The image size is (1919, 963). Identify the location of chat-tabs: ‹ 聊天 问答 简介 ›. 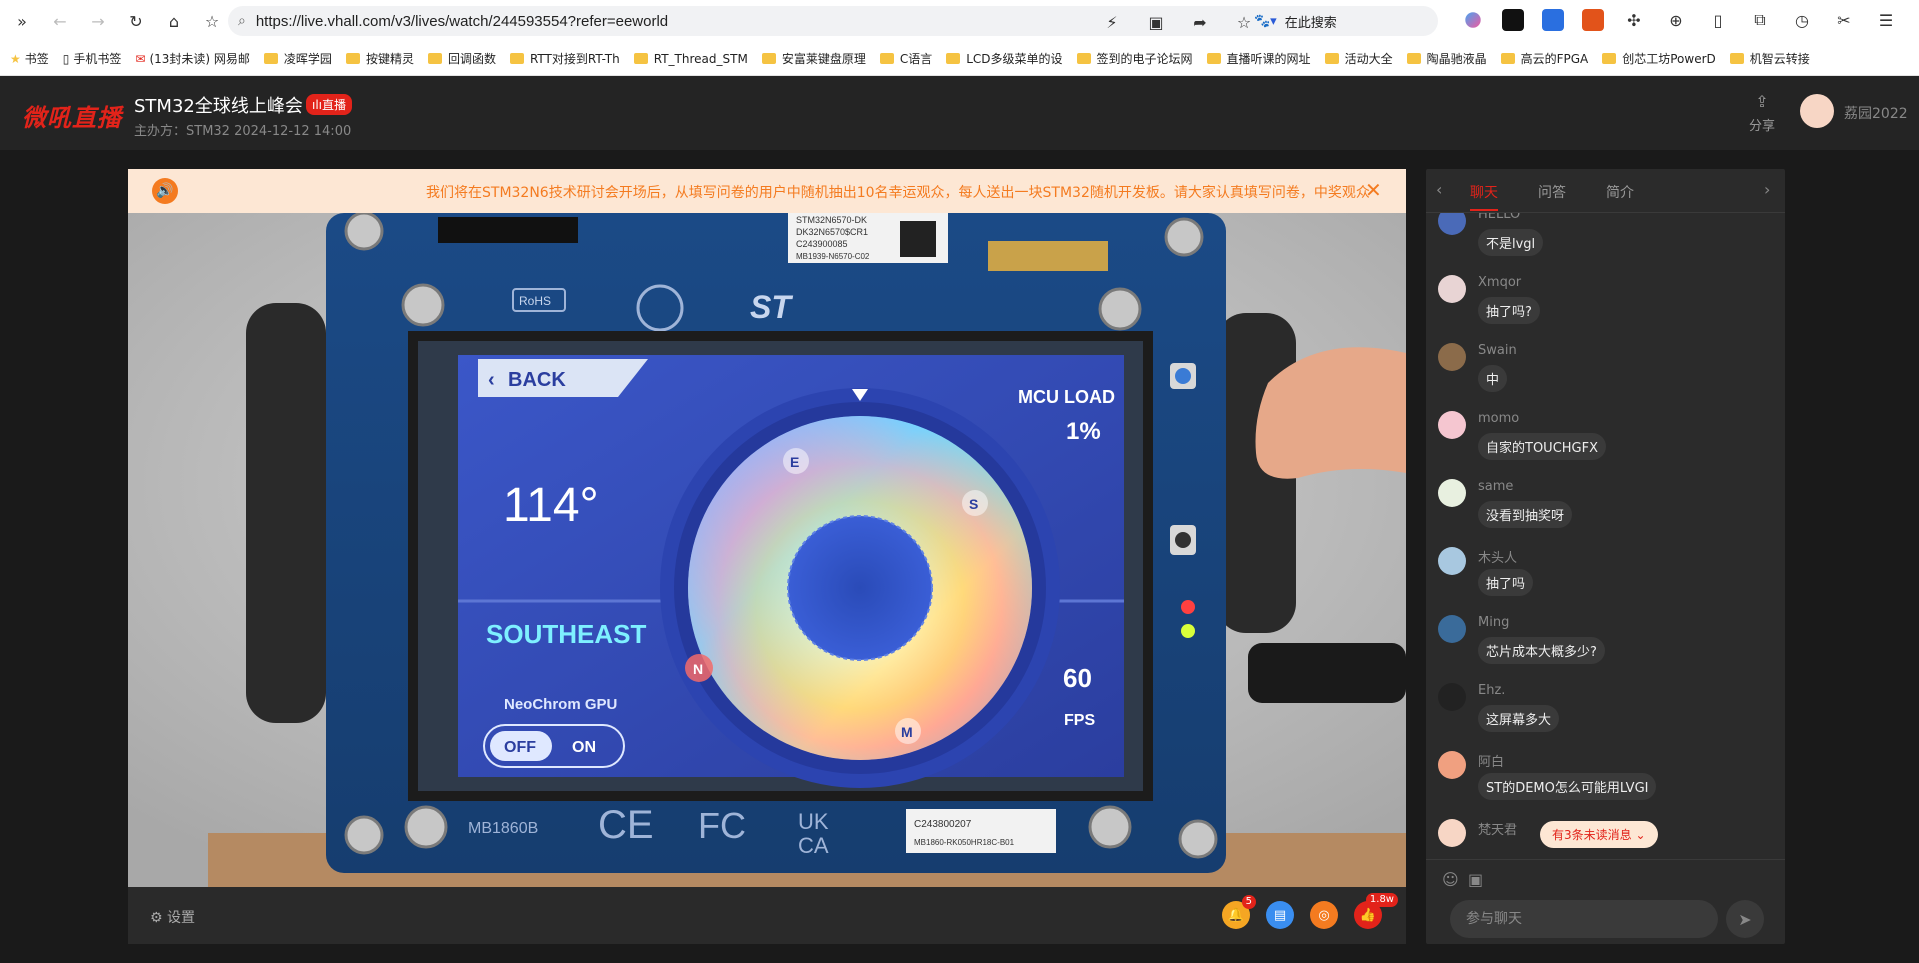
(1605, 191).